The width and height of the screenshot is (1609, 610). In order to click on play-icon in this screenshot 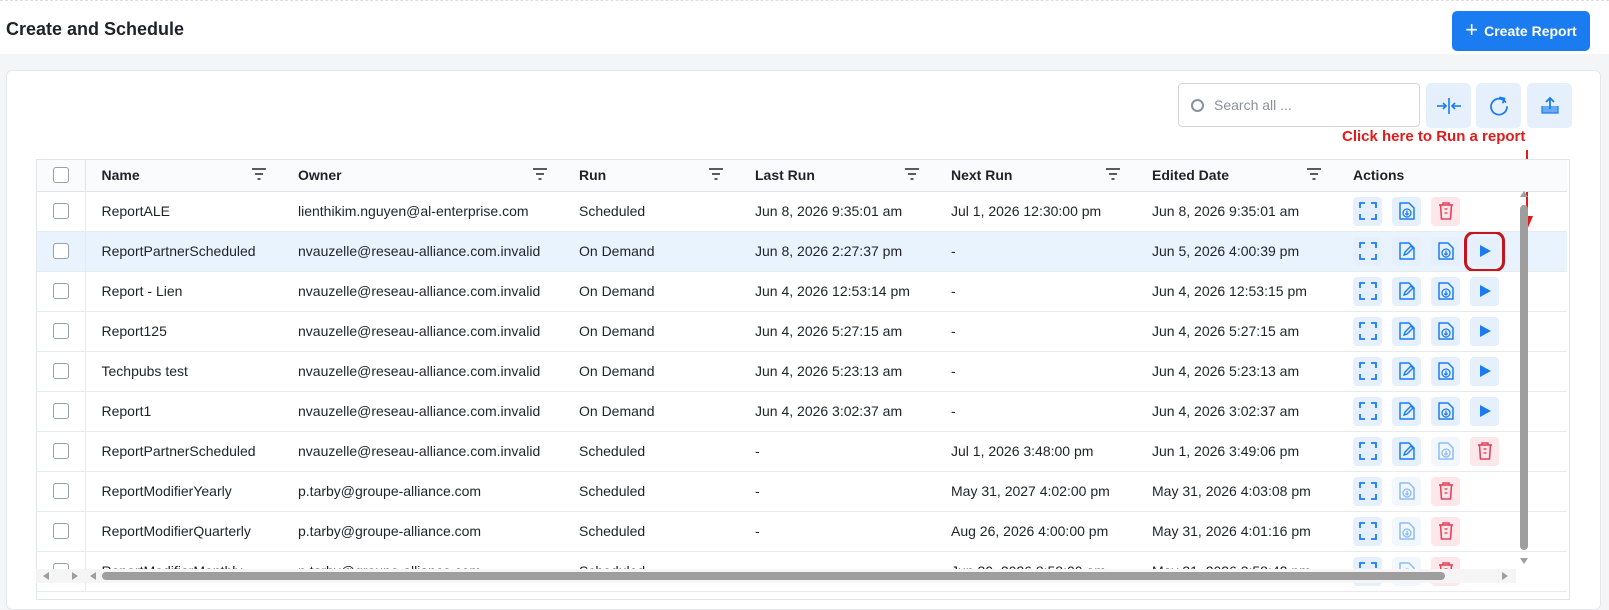, I will do `click(1485, 291)`.